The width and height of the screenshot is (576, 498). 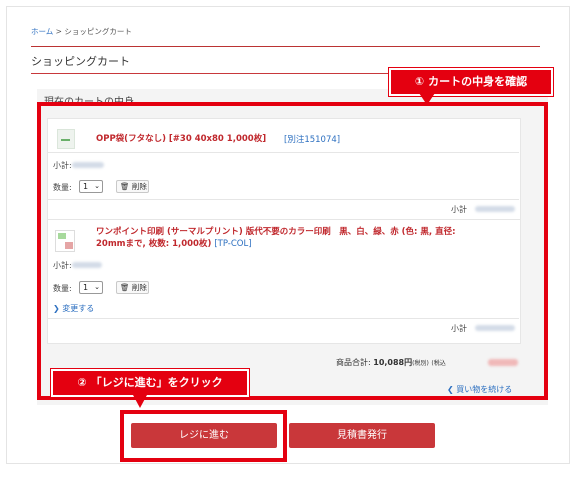 What do you see at coordinates (471, 82) in the screenshot?
I see `callout-step1: ① カートの中身を確認` at bounding box center [471, 82].